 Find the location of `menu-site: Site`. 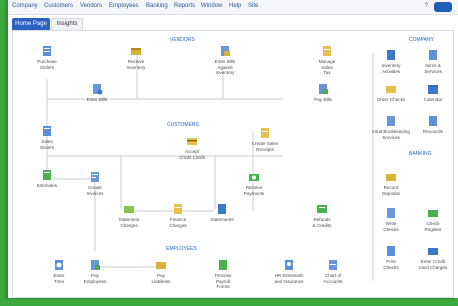

menu-site: Site is located at coordinates (253, 6).